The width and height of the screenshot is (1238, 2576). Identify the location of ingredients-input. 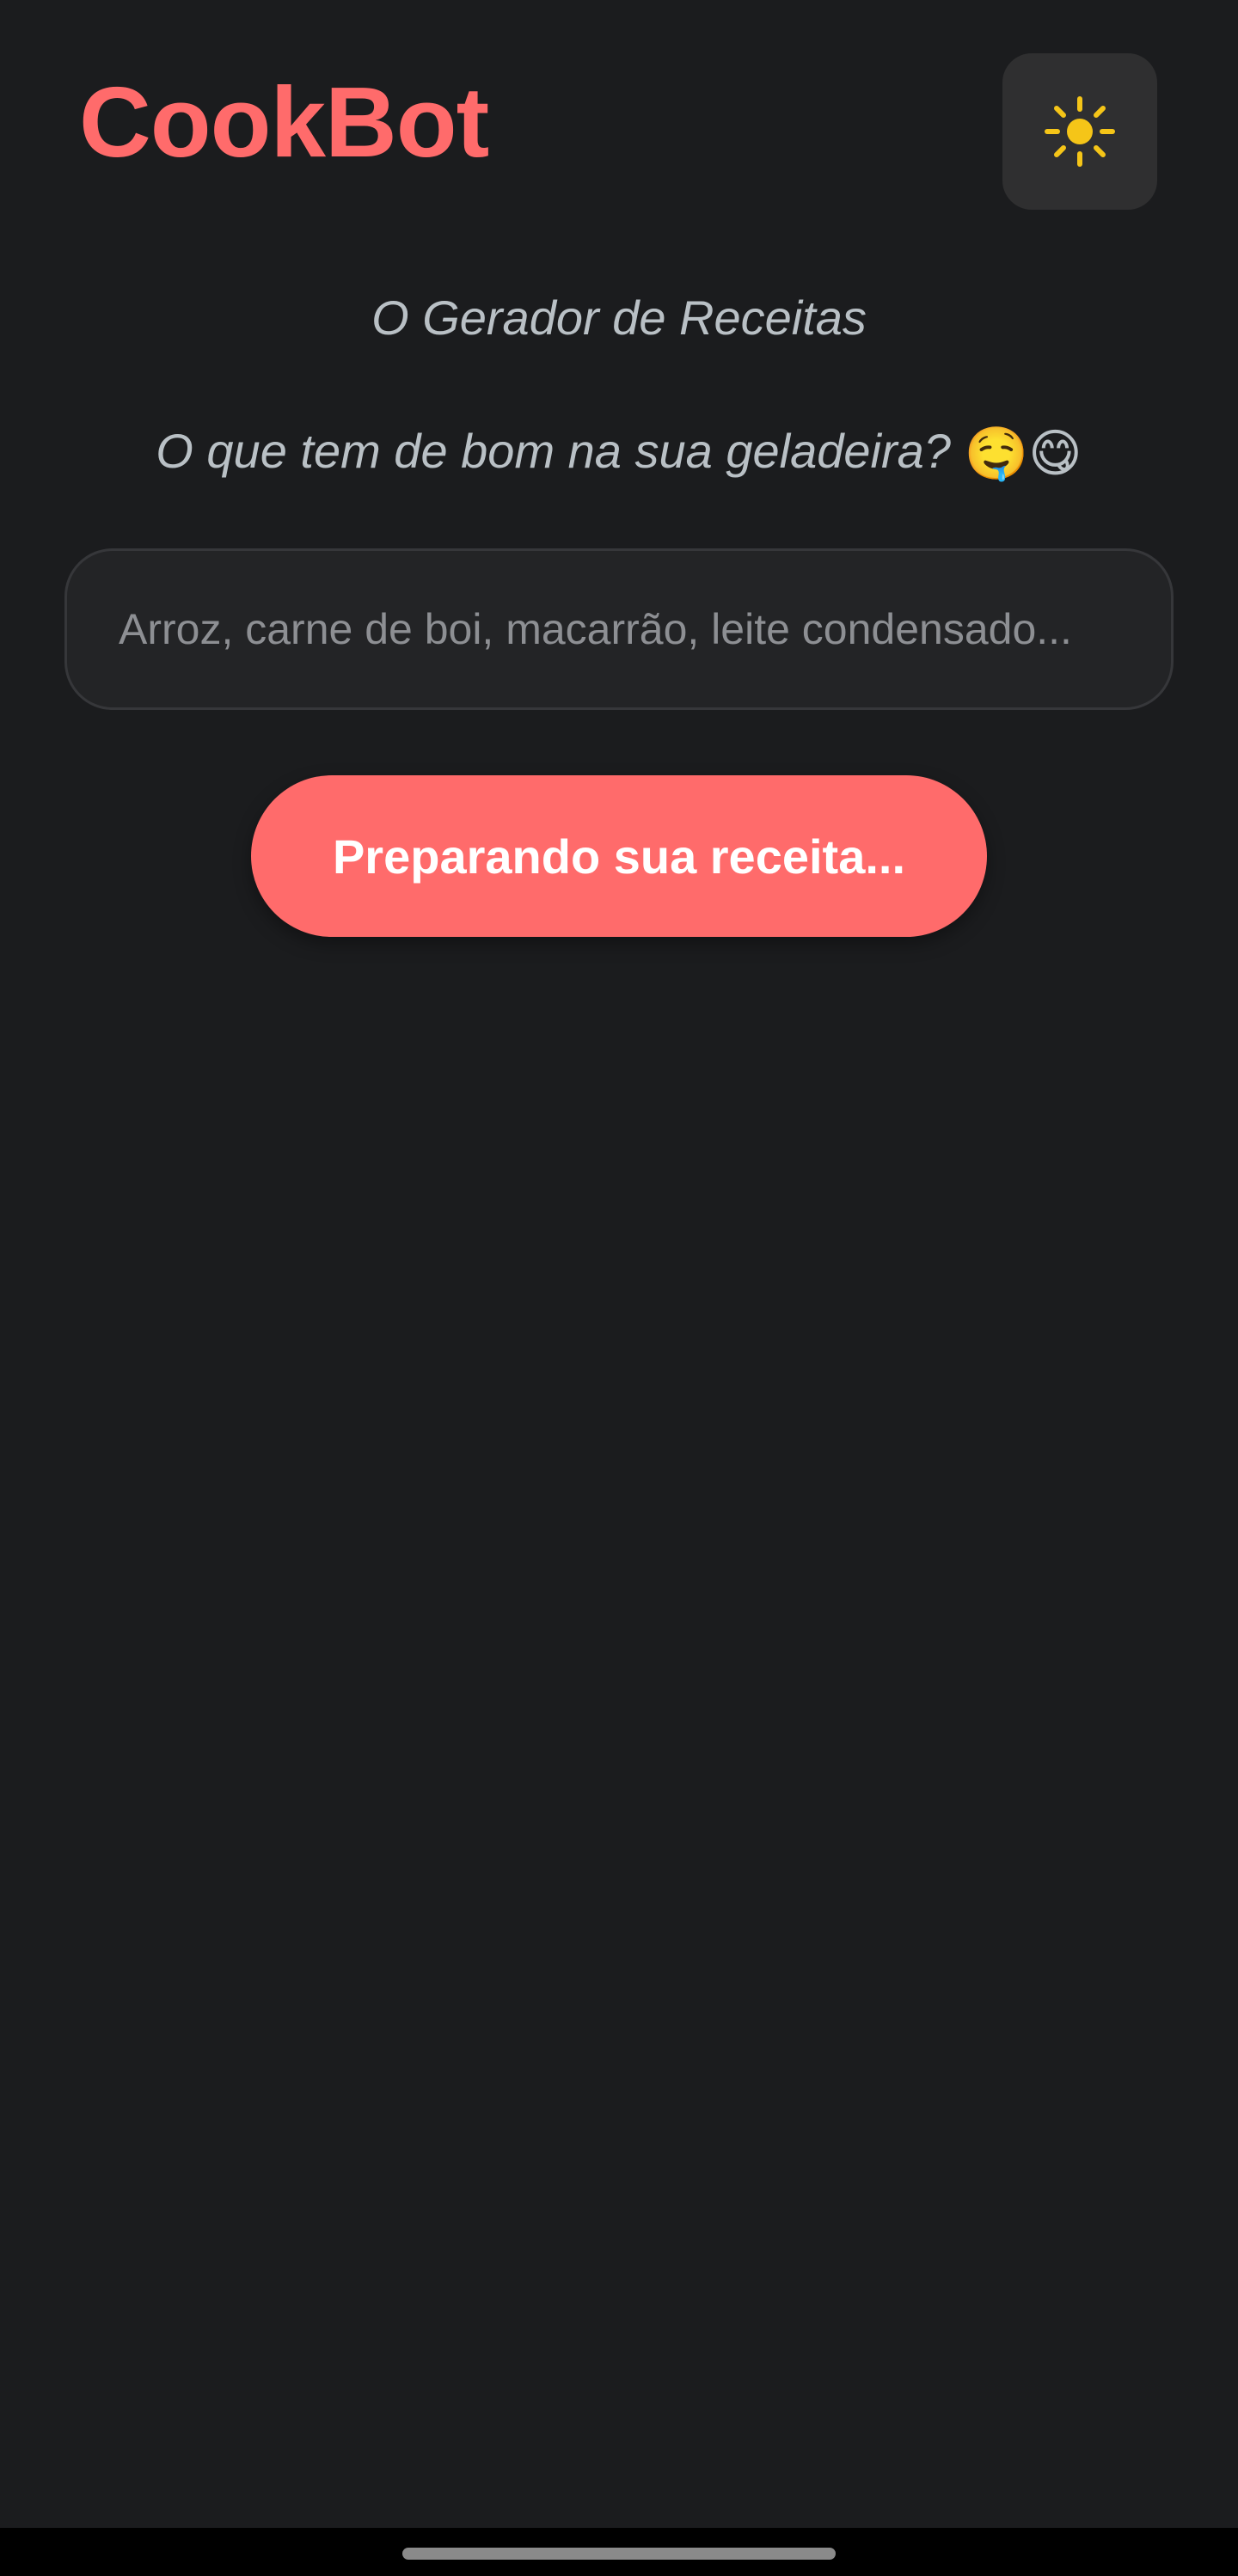
(619, 629).